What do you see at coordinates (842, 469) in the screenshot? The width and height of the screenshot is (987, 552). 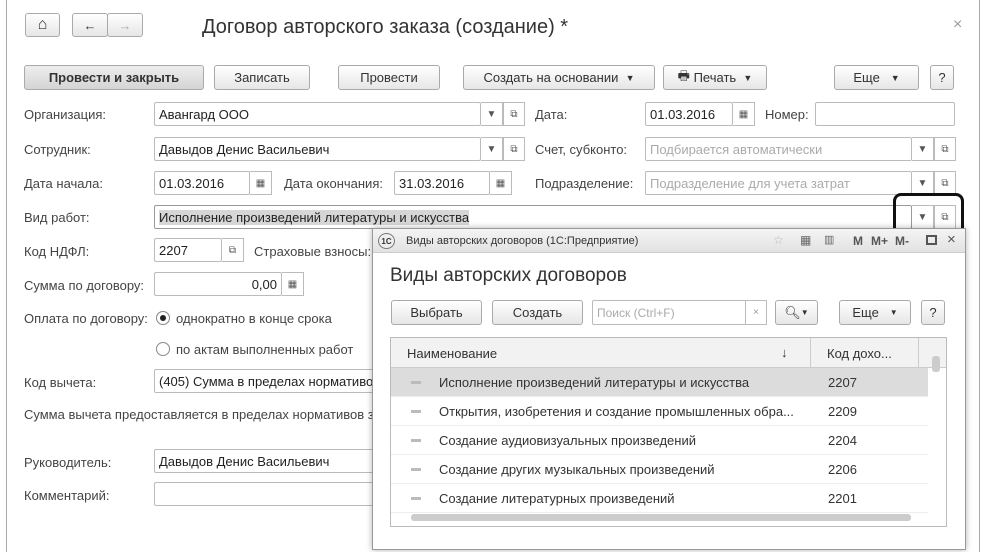 I see `row-code: 2206` at bounding box center [842, 469].